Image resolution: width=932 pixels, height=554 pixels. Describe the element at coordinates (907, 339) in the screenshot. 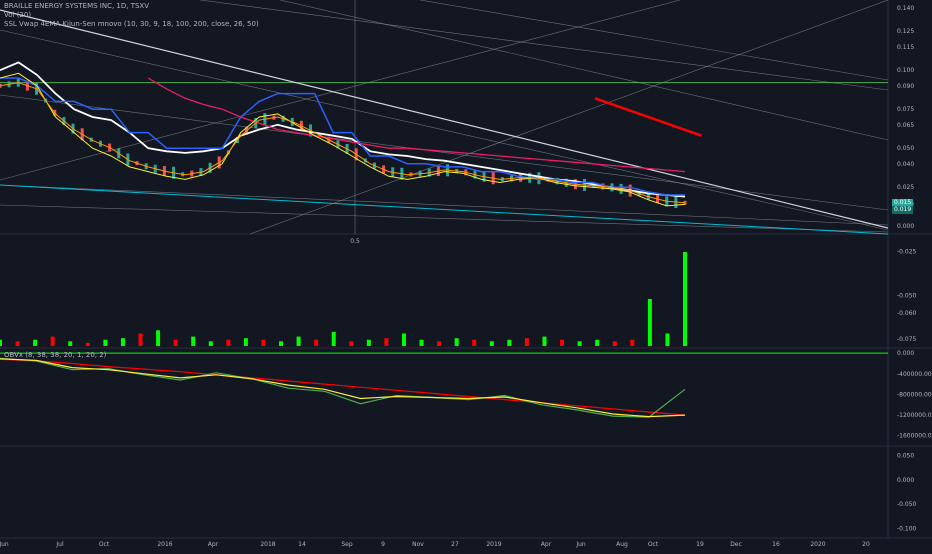

I see `y-tick-label: -0.075` at that location.